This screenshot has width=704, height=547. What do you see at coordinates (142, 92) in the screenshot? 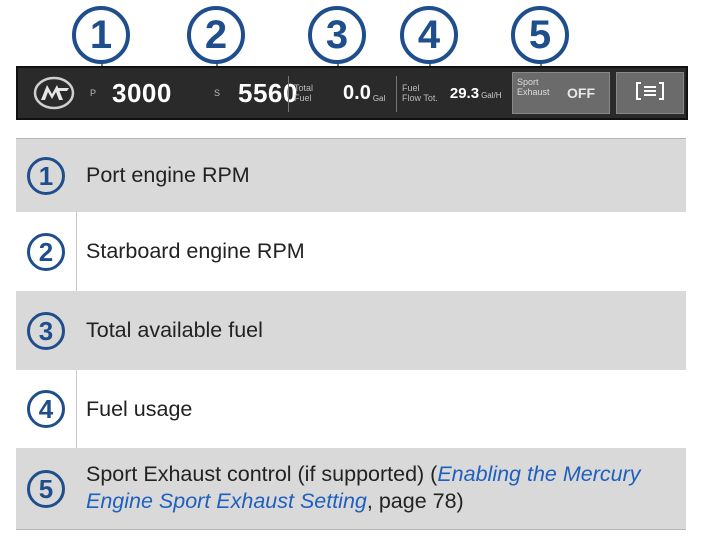
I see `port-rpm-value: 3000` at bounding box center [142, 92].